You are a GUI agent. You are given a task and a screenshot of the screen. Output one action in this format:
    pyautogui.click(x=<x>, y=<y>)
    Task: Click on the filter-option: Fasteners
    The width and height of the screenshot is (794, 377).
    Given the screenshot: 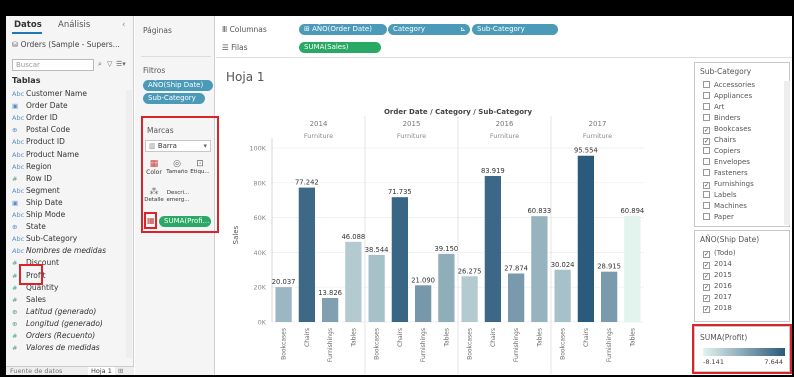 What is the action you would take?
    pyautogui.click(x=725, y=173)
    